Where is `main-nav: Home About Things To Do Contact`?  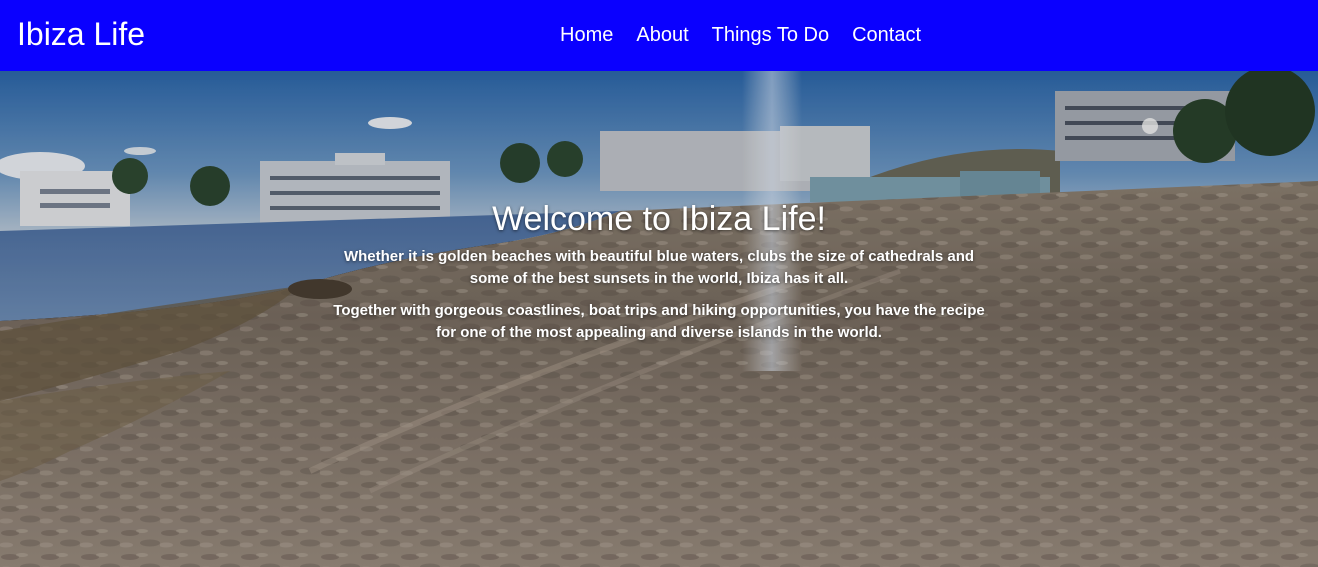
main-nav: Home About Things To Do Contact is located at coordinates (740, 35).